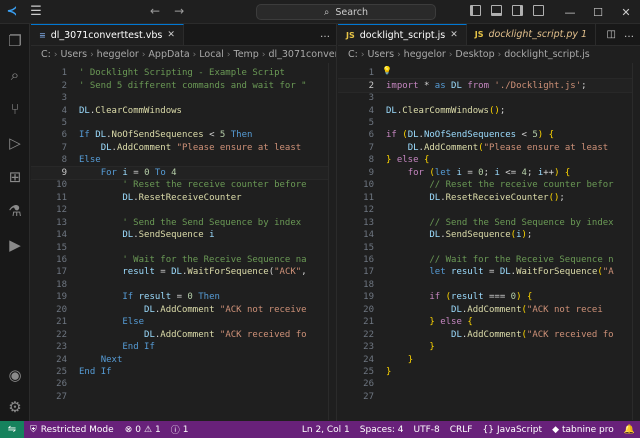  Describe the element at coordinates (15, 177) in the screenshot. I see `extensions-icon: ⊞` at that location.